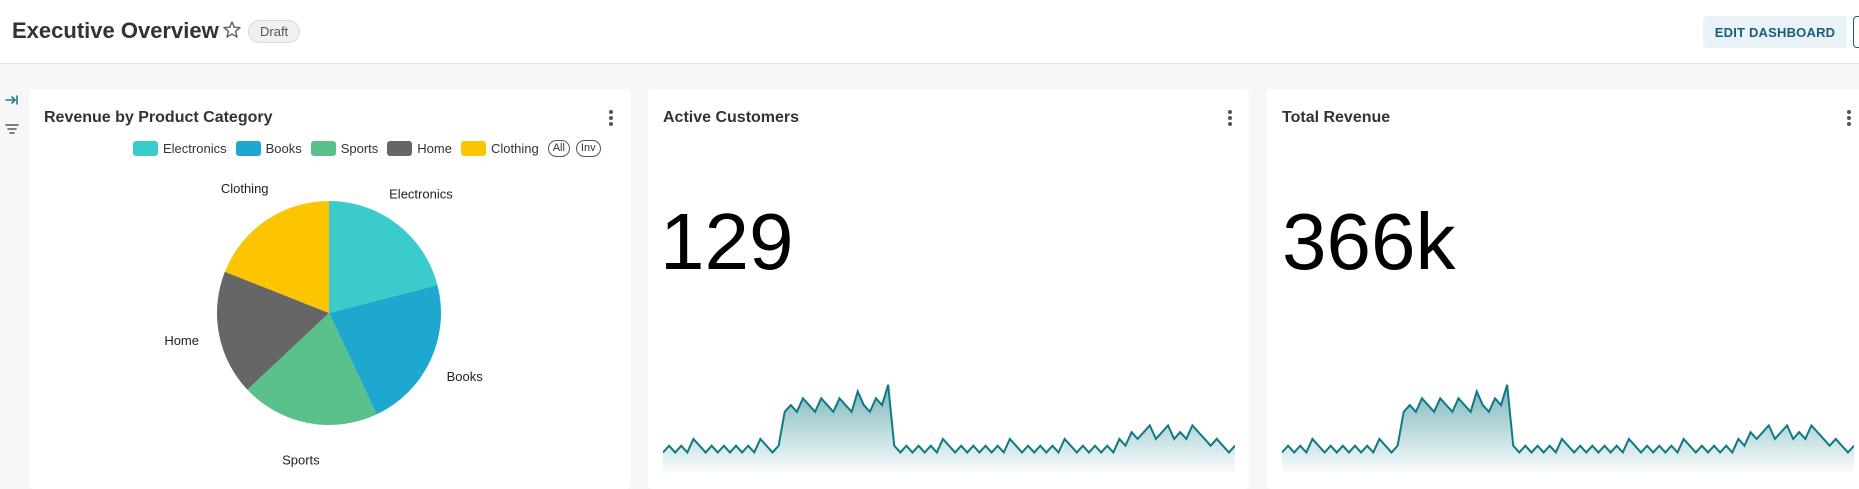 This screenshot has height=489, width=1859. Describe the element at coordinates (344, 148) in the screenshot. I see `legend-item-sports: Sports` at that location.